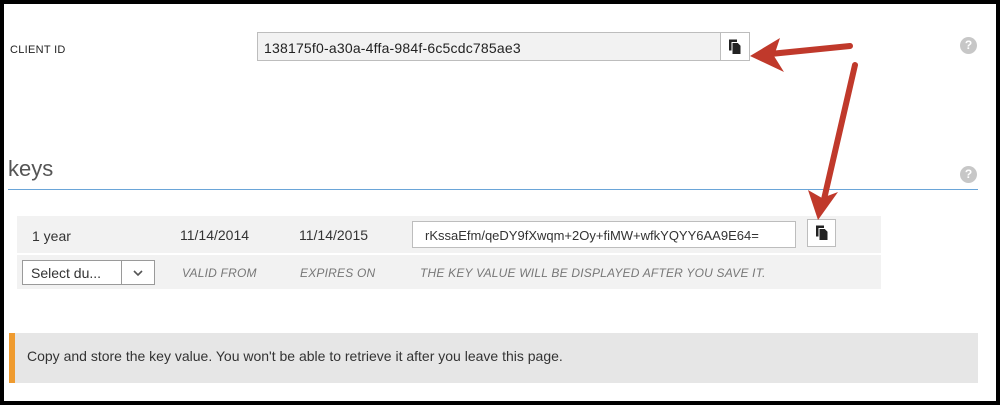 This screenshot has width=1000, height=405. I want to click on key-expires-on: 11/14/2015, so click(334, 235).